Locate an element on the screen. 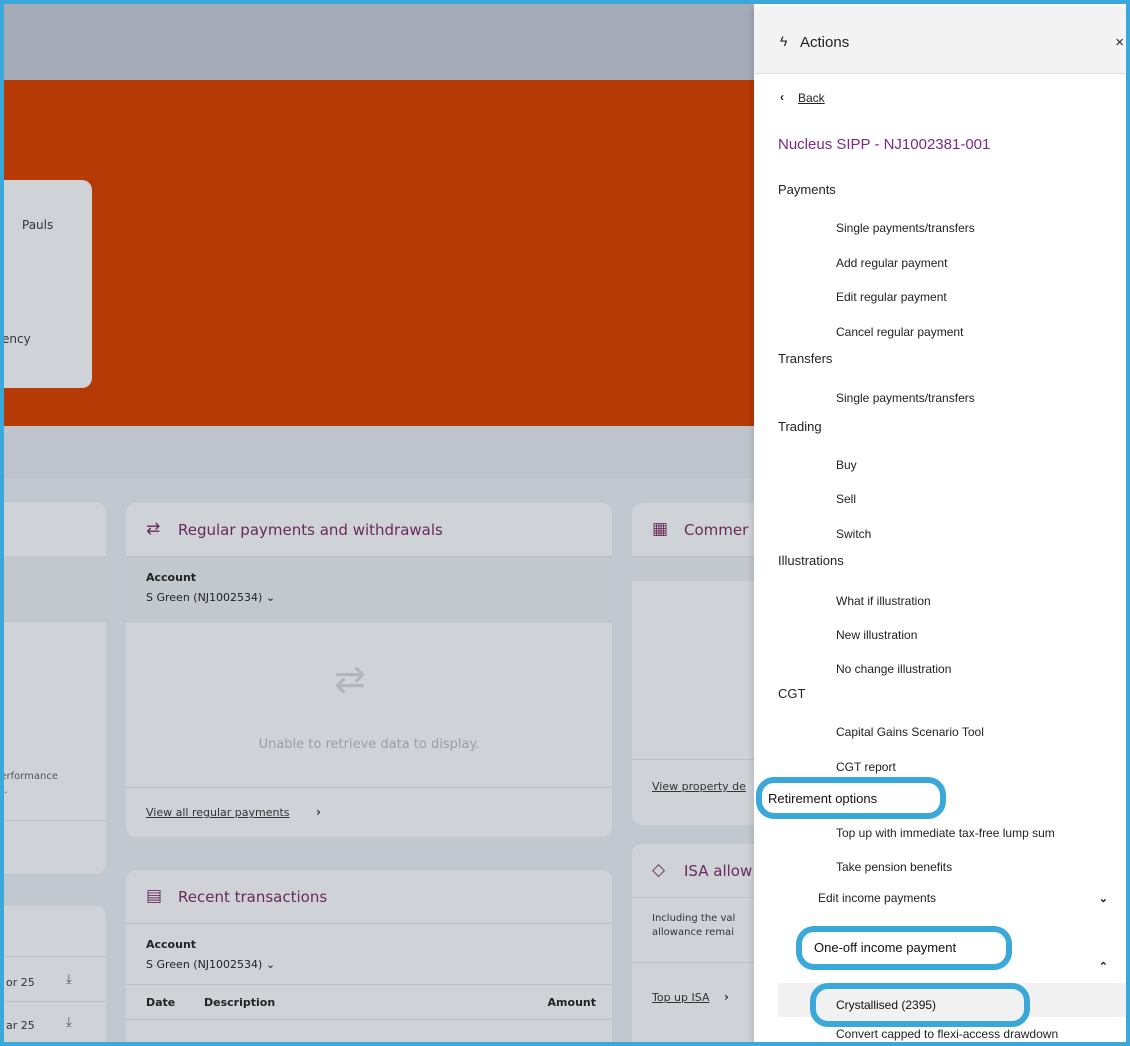 The image size is (1130, 1046). tag-icon: ◇ is located at coordinates (659, 870).